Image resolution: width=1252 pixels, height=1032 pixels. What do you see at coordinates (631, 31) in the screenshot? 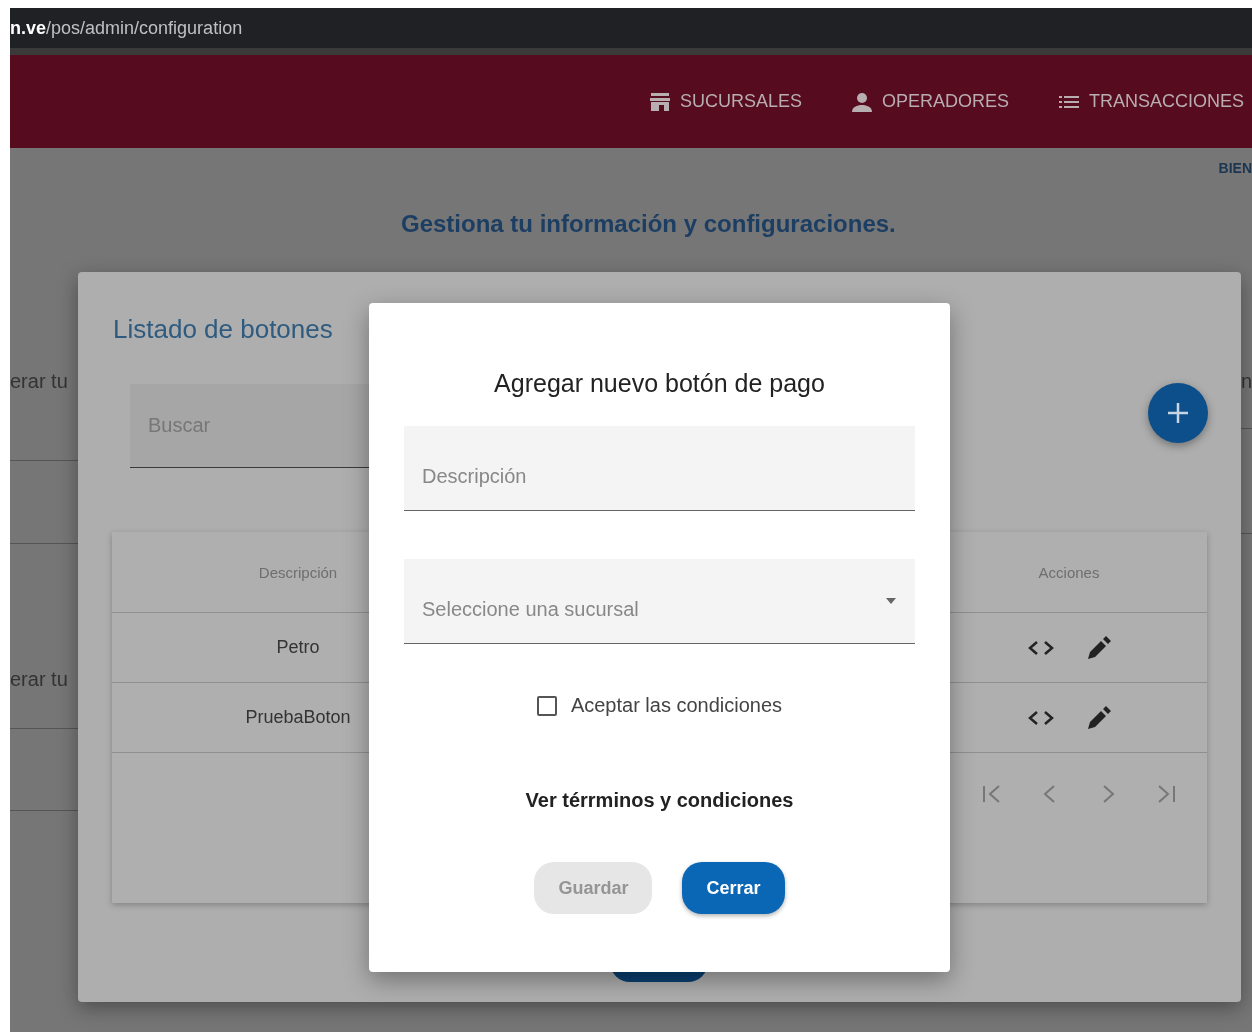
I see `address-bar: n.ve/pos/admin/configuration` at bounding box center [631, 31].